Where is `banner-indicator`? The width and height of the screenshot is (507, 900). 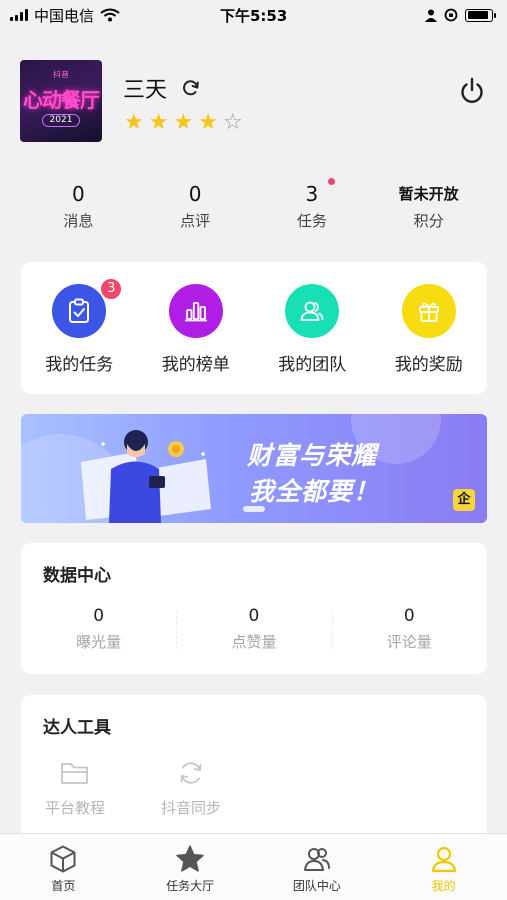
banner-indicator is located at coordinates (254, 509).